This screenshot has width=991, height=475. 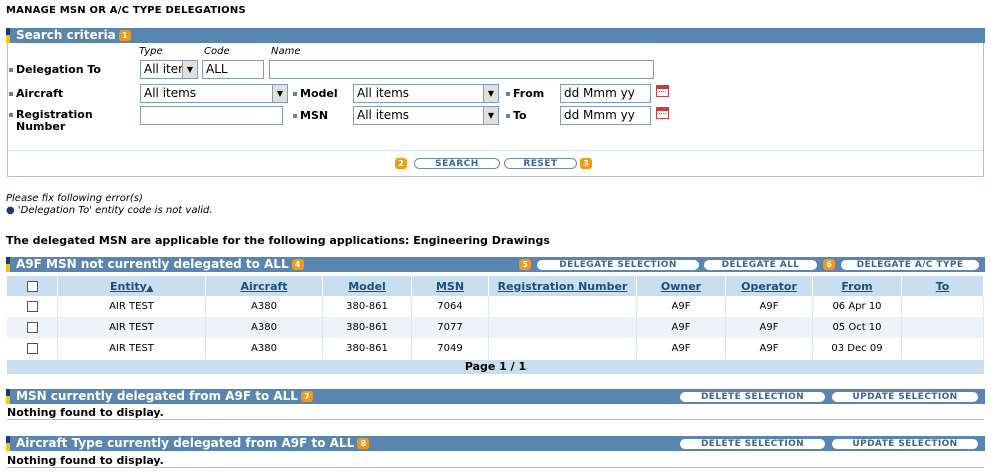 What do you see at coordinates (297, 264) in the screenshot?
I see `help-badge-4: 4` at bounding box center [297, 264].